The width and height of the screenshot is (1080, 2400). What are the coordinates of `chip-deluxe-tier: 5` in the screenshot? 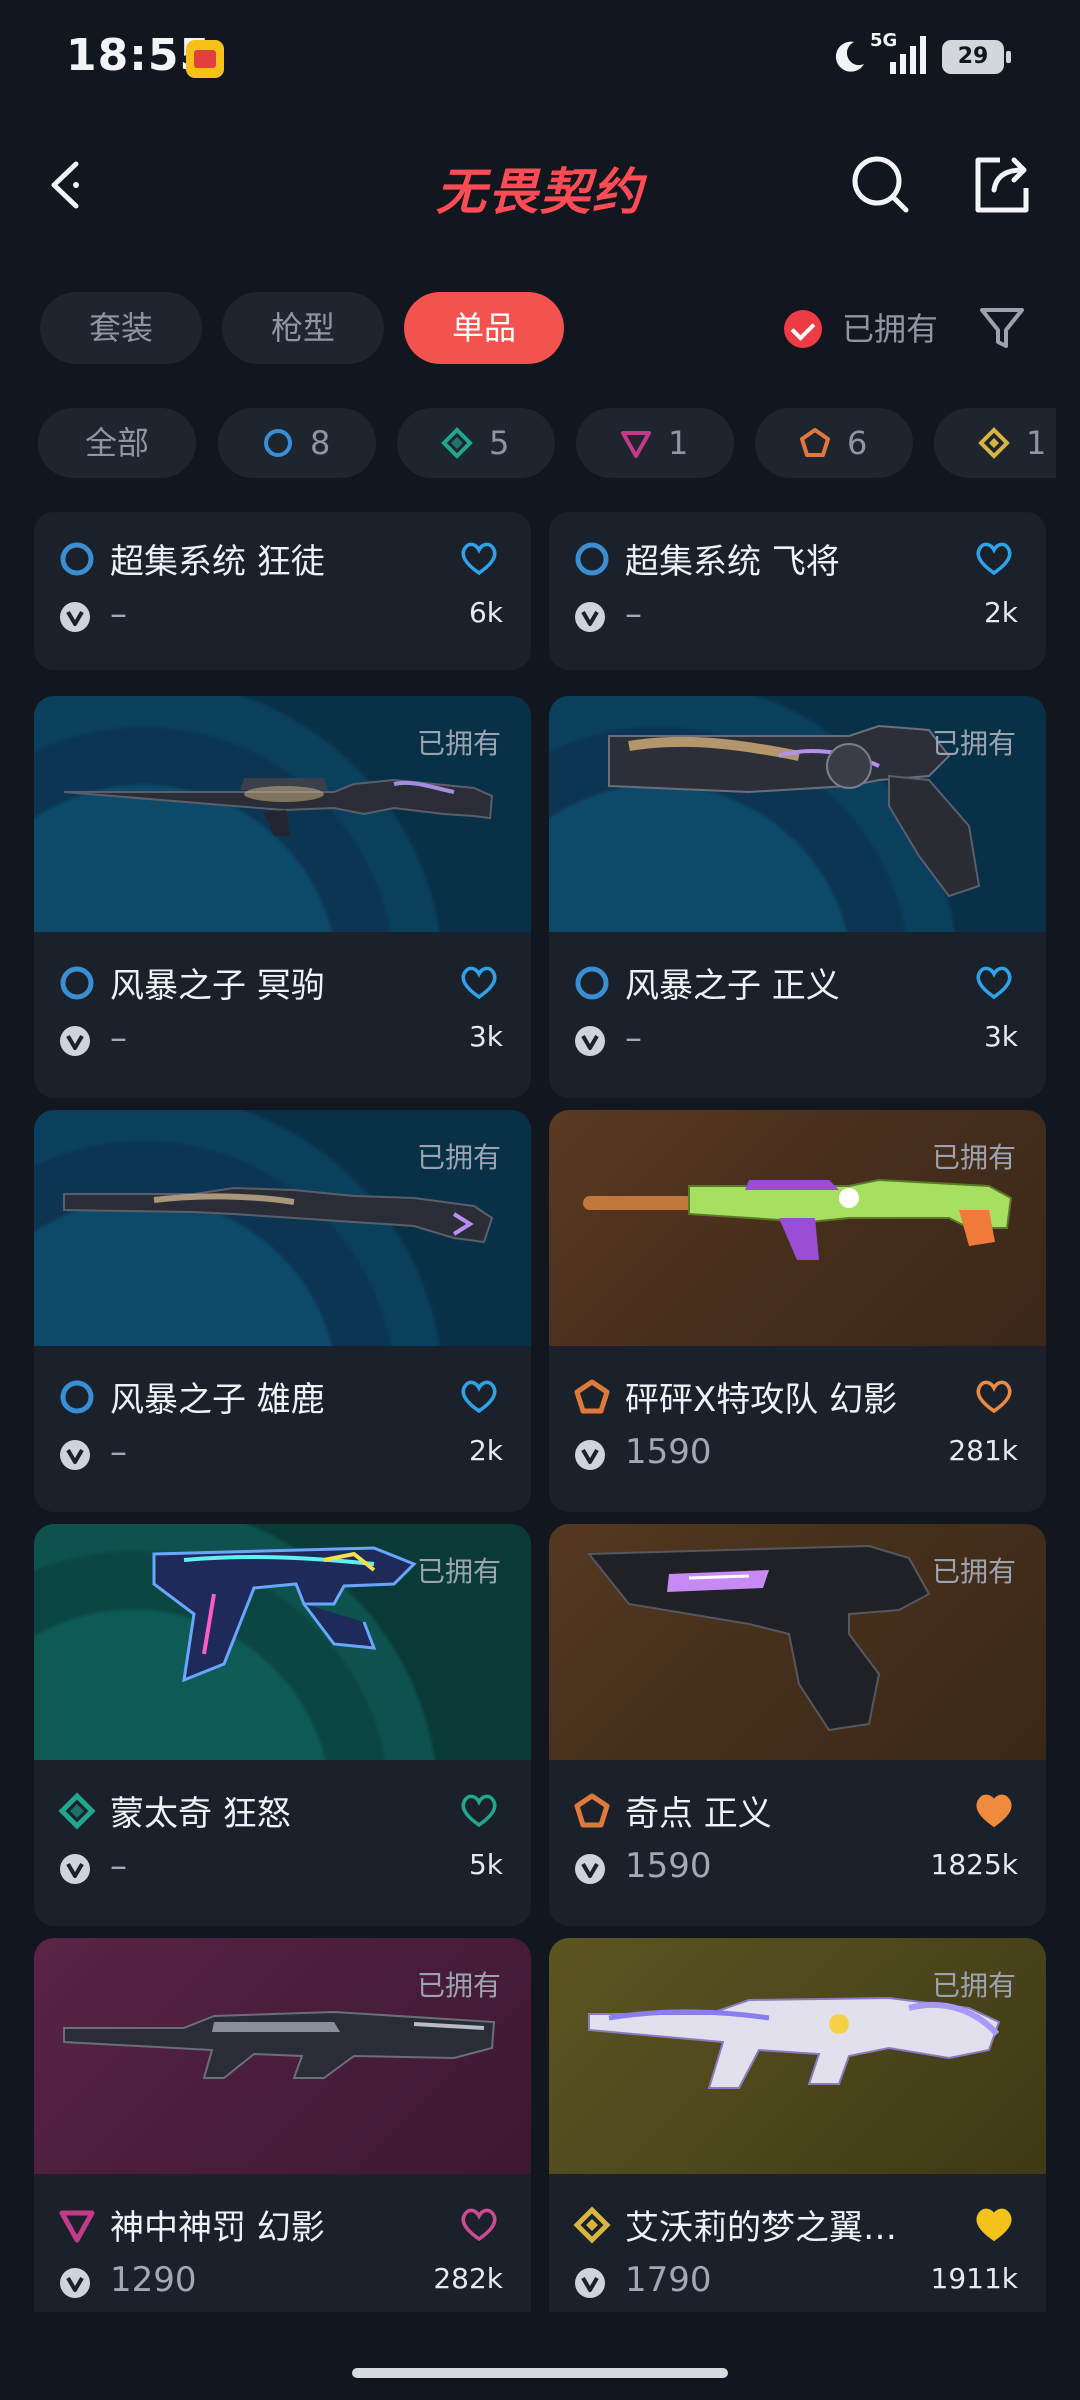 It's located at (476, 443).